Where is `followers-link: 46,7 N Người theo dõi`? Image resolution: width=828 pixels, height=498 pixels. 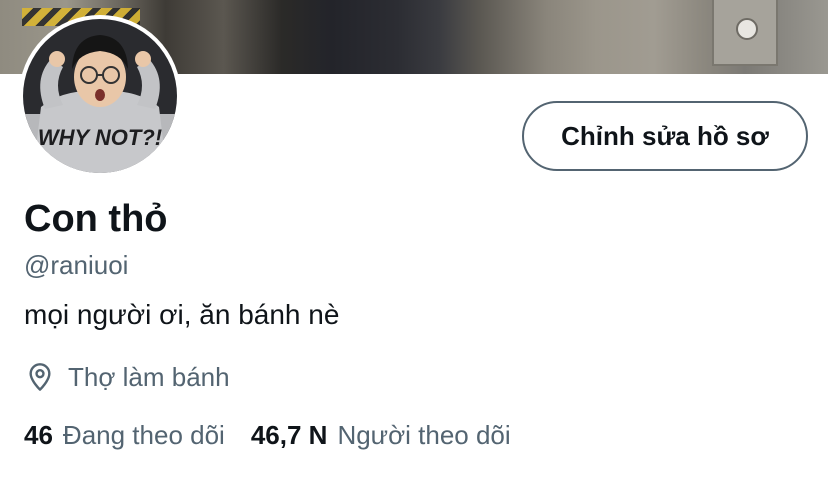
followers-link: 46,7 N Người theo dõi is located at coordinates (381, 435).